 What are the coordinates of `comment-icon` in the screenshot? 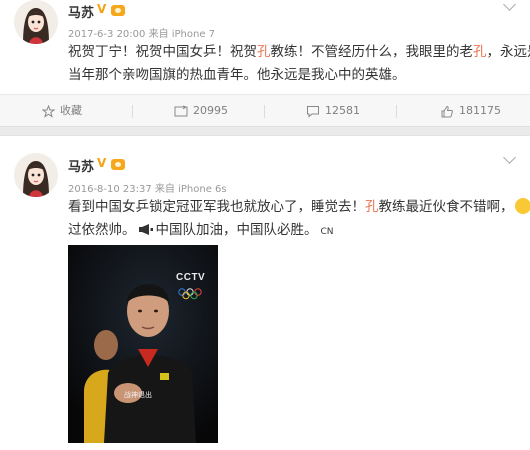 It's located at (313, 111).